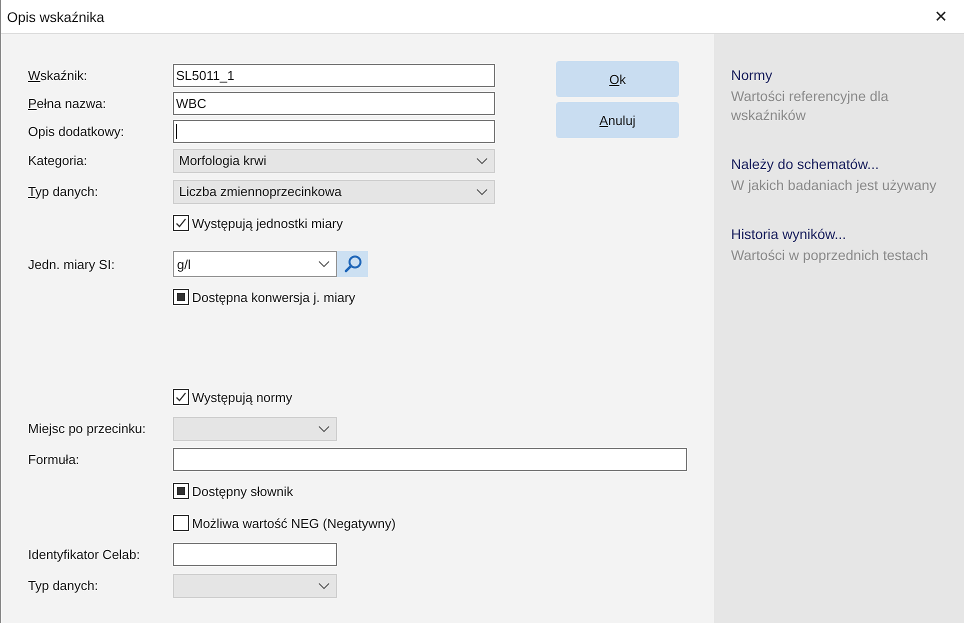 The width and height of the screenshot is (964, 623). I want to click on field-label: Jedn. miary SI:, so click(72, 264).